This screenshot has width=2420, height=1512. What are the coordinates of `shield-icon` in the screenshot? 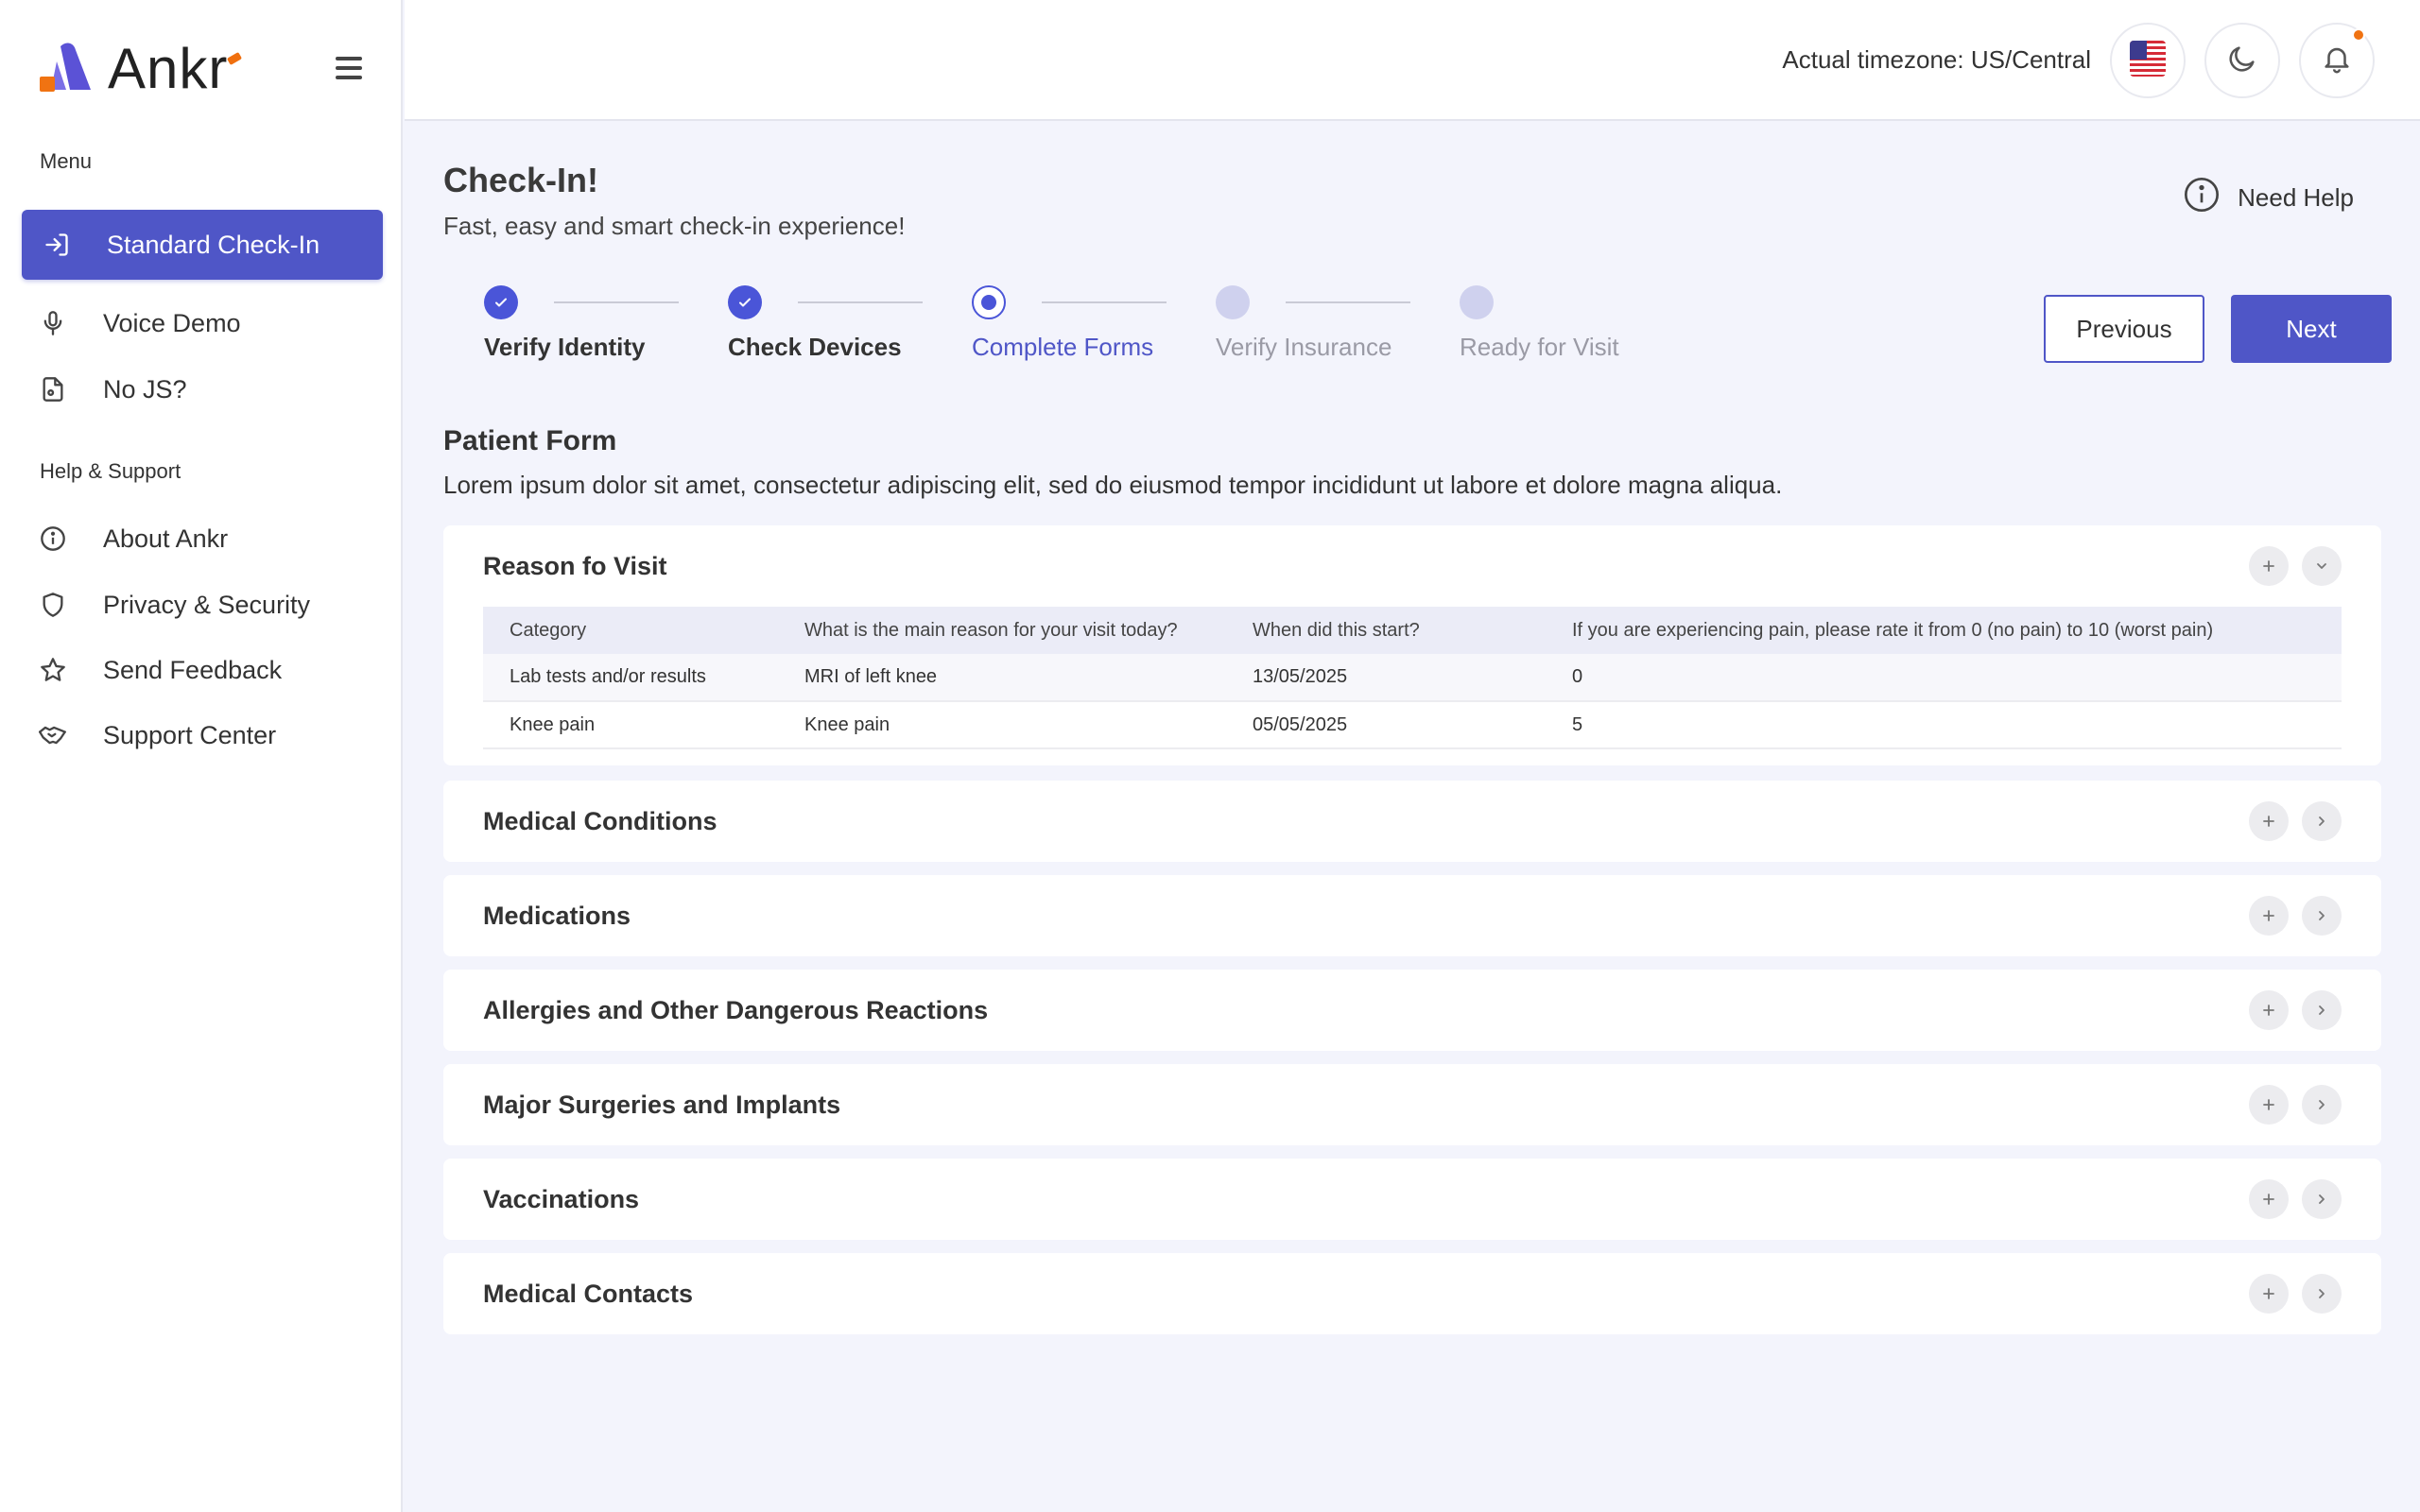 It's located at (53, 605).